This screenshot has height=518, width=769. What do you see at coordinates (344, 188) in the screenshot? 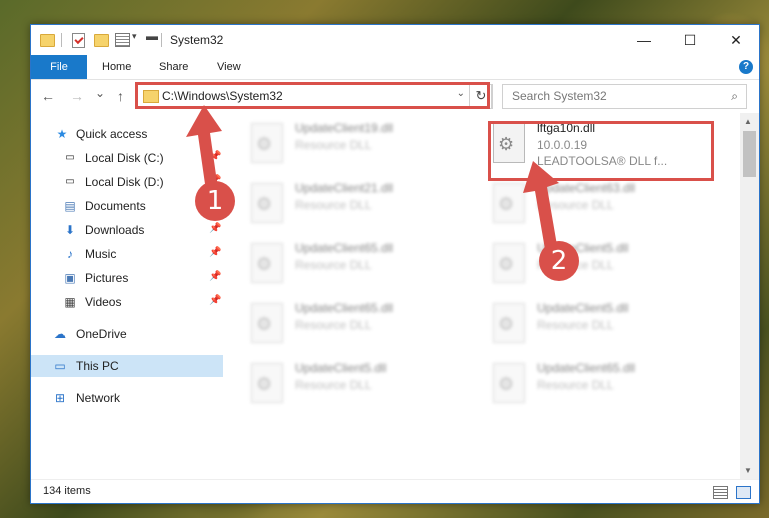
I see `file-name: UpdateClient21.dll` at bounding box center [344, 188].